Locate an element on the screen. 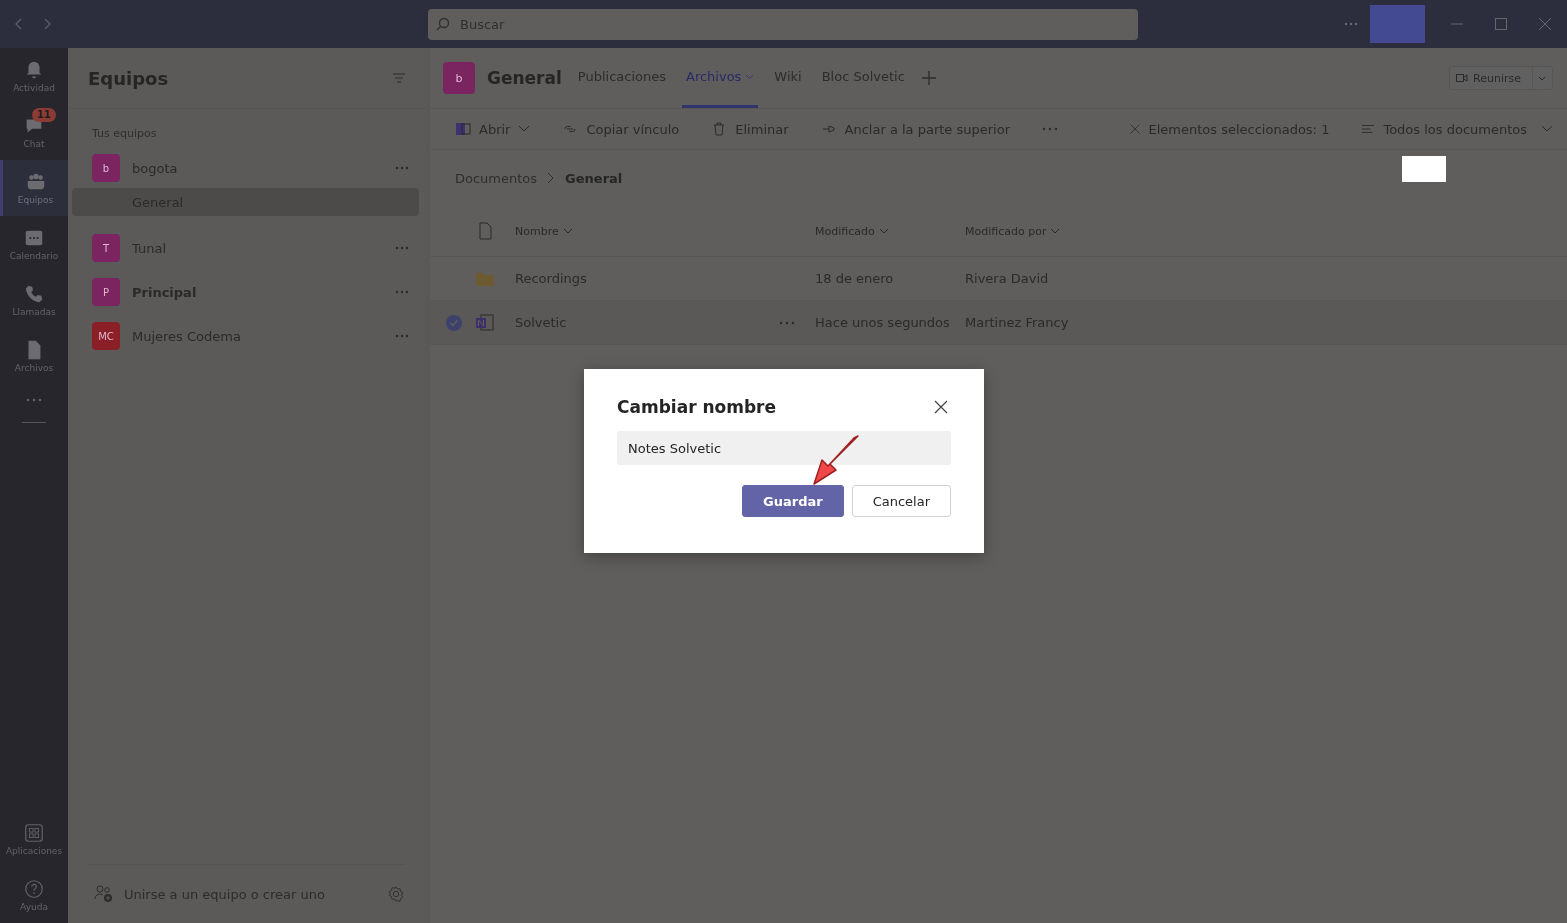  app-bar-item: Archivos is located at coordinates (34, 356).